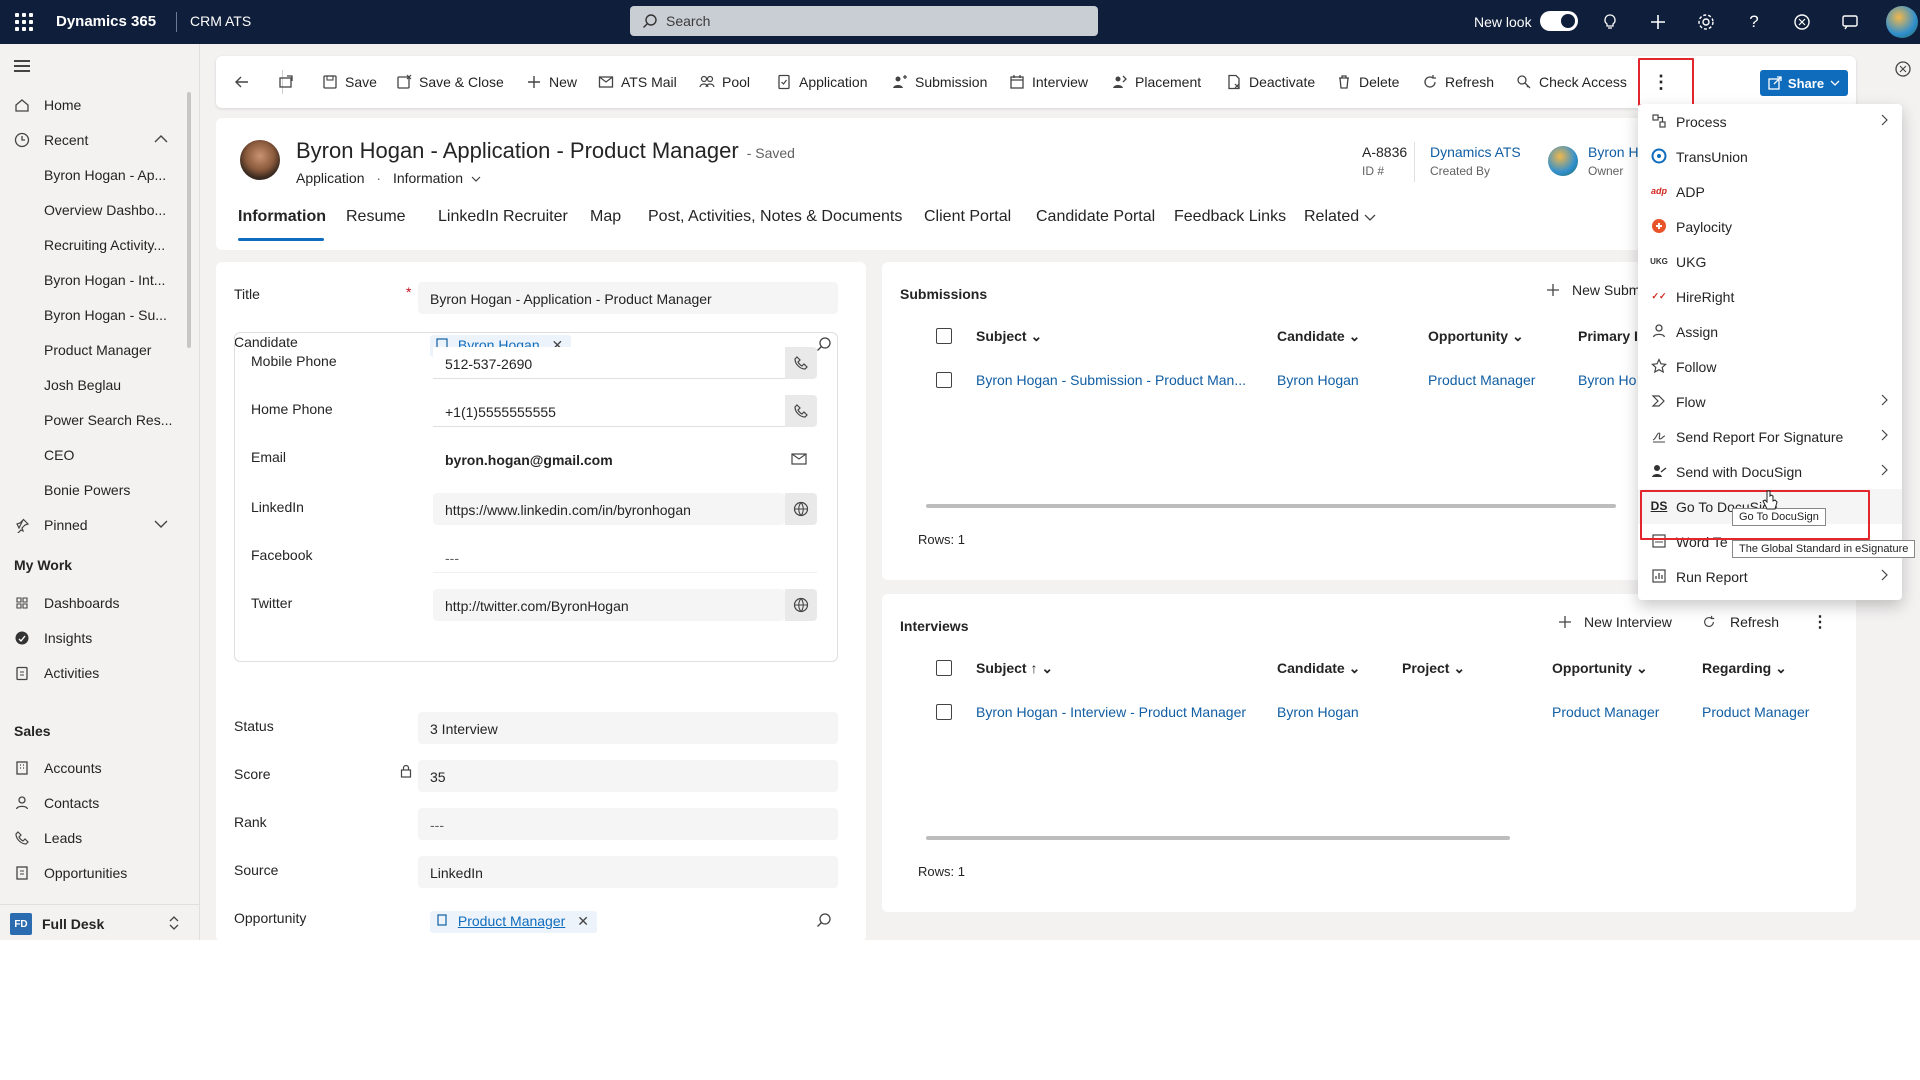 The height and width of the screenshot is (1080, 1920). I want to click on sidebar-item-contacts: Contacts, so click(95, 803).